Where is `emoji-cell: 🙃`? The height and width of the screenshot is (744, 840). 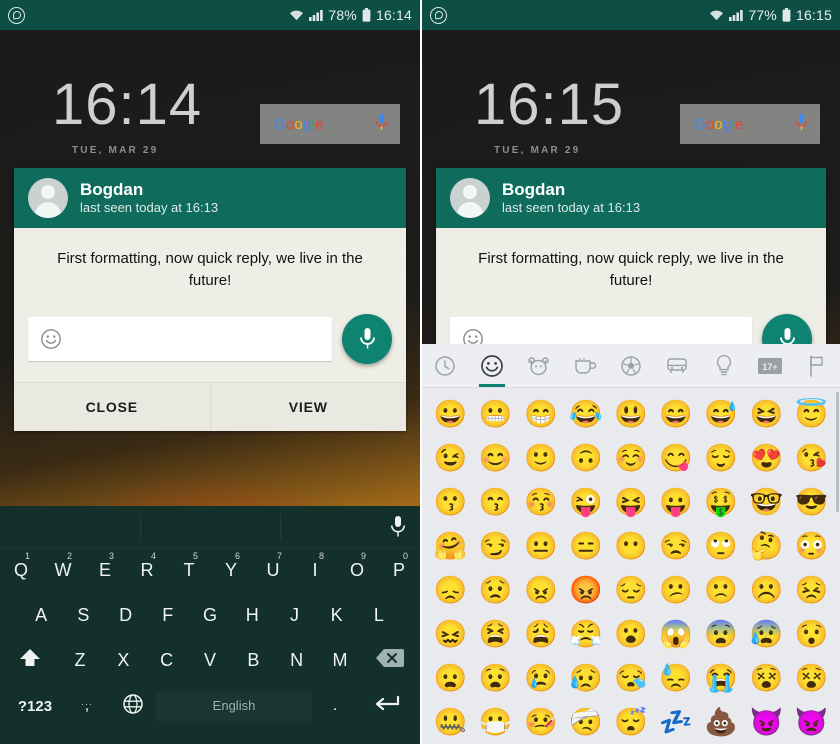
emoji-cell: 🙃 is located at coordinates (585, 458).